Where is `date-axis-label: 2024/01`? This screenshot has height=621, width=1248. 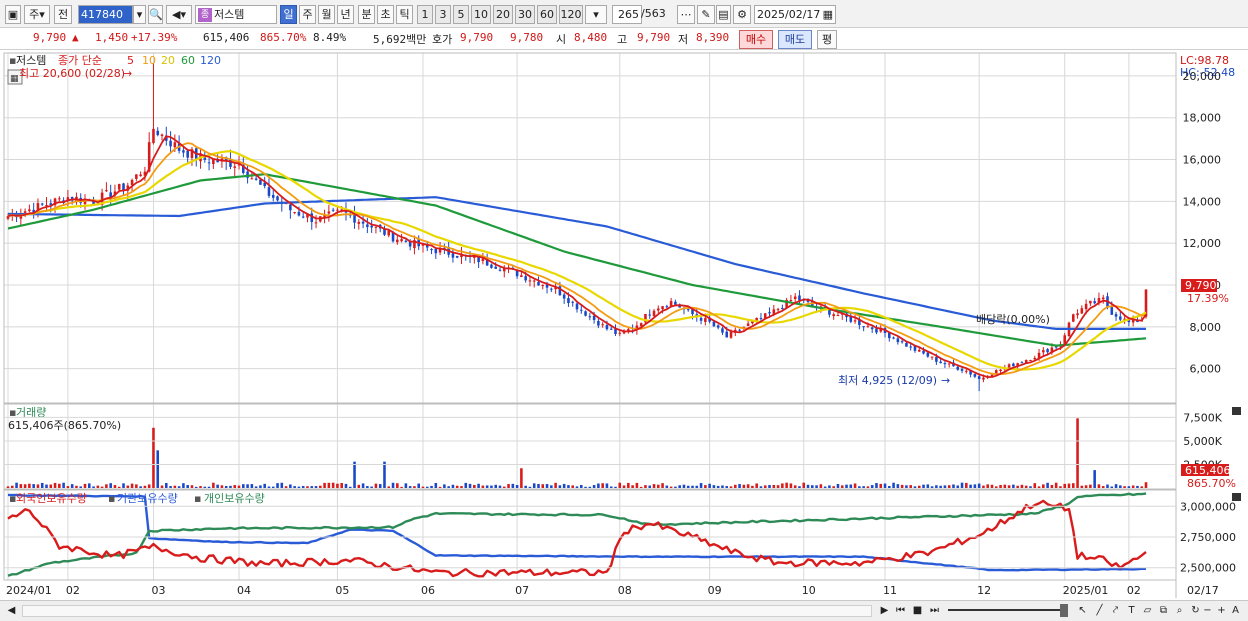 date-axis-label: 2024/01 is located at coordinates (29, 590).